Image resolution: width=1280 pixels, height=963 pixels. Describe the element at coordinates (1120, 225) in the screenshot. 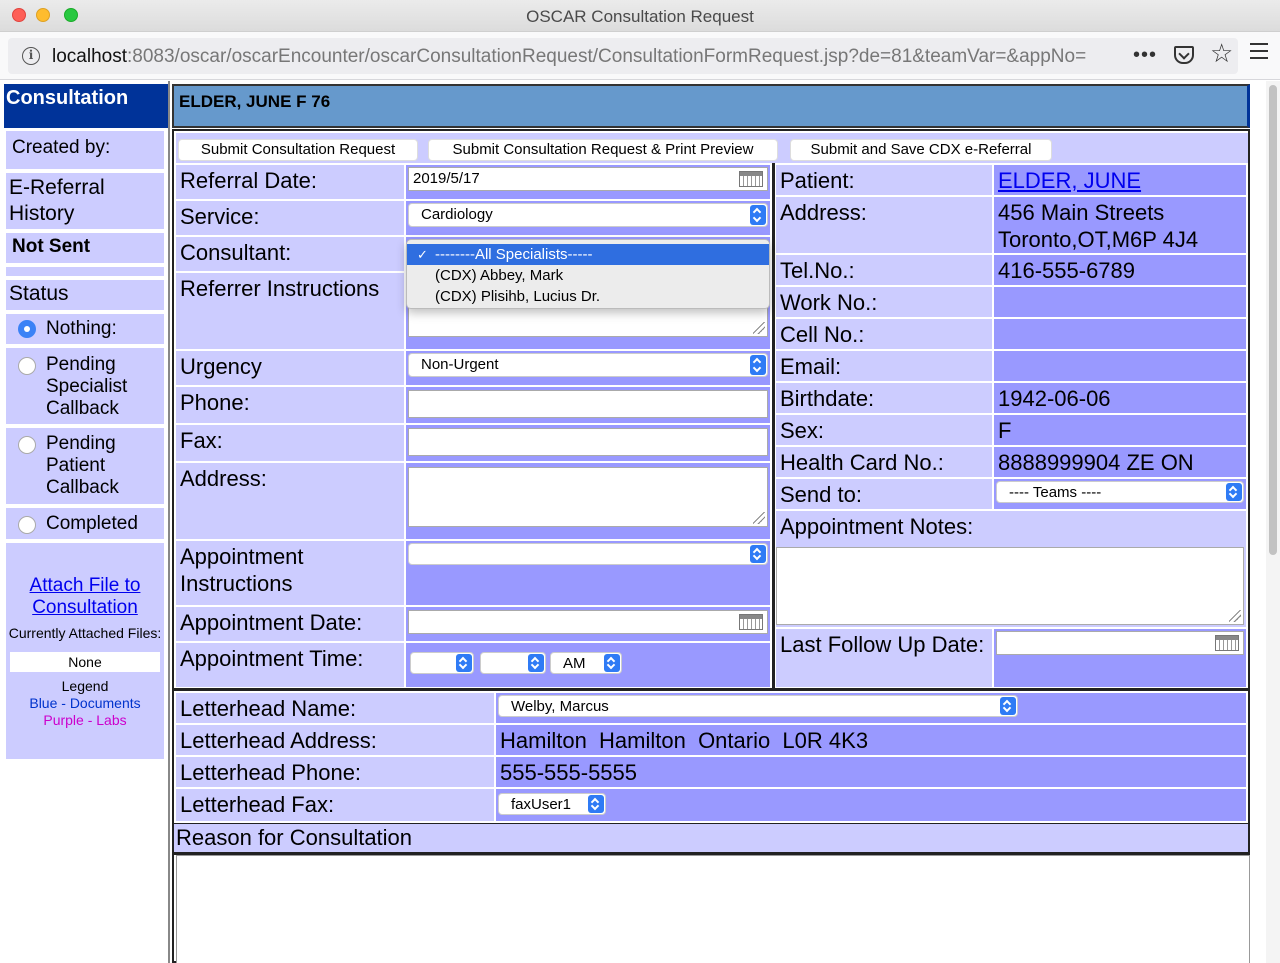

I see `patient-address-cell: 456 Main Streets Toronto,OT,M6P 4J4` at that location.